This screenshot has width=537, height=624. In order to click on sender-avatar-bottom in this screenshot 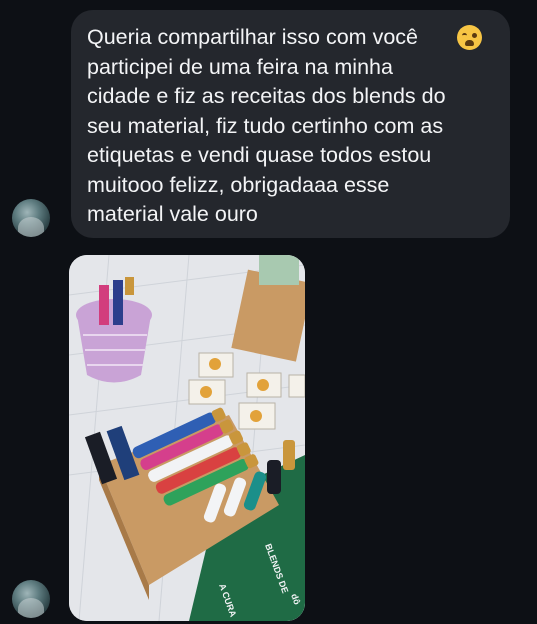, I will do `click(31, 599)`.